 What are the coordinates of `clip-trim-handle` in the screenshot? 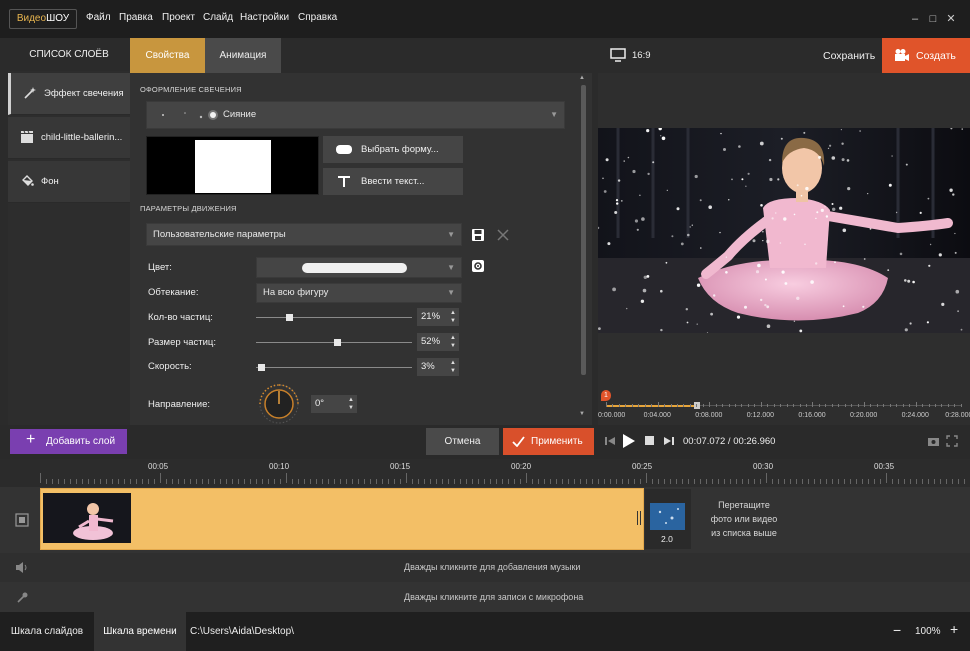 It's located at (639, 518).